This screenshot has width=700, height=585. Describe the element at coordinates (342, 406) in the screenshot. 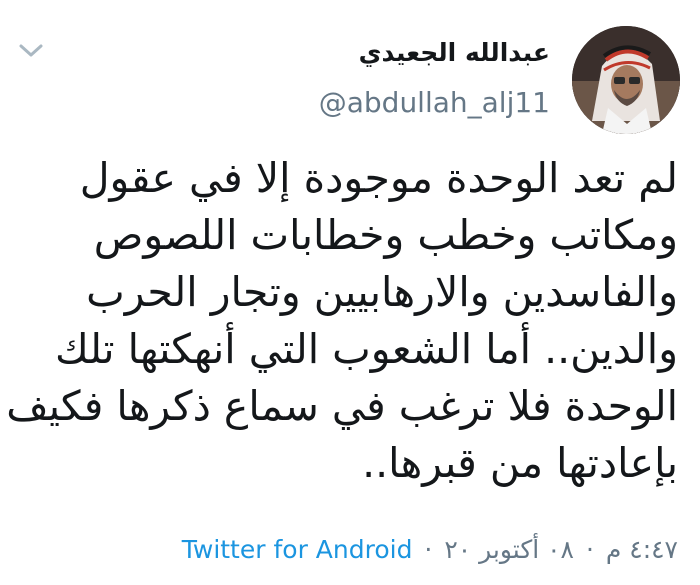

I see `tweet-text-line: الوحدة فلا ترغب في سماع ذكرها فكيف` at that location.